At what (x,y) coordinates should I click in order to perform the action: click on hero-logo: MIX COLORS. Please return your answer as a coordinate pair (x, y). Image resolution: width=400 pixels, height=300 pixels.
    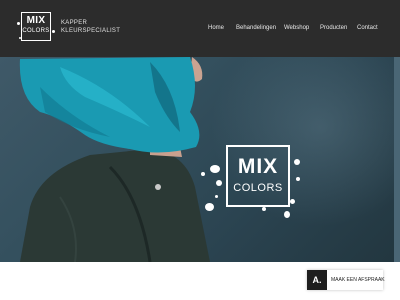
    Looking at the image, I should click on (258, 176).